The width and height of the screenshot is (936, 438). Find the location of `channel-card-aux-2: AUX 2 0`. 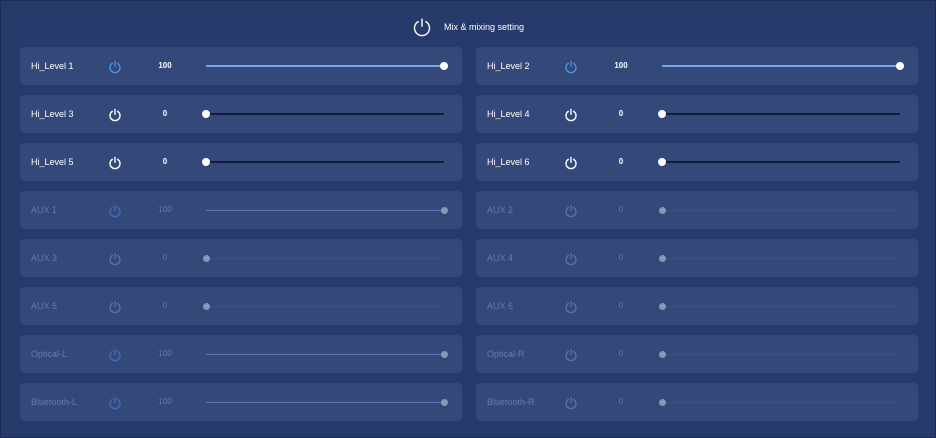

channel-card-aux-2: AUX 2 0 is located at coordinates (697, 210).